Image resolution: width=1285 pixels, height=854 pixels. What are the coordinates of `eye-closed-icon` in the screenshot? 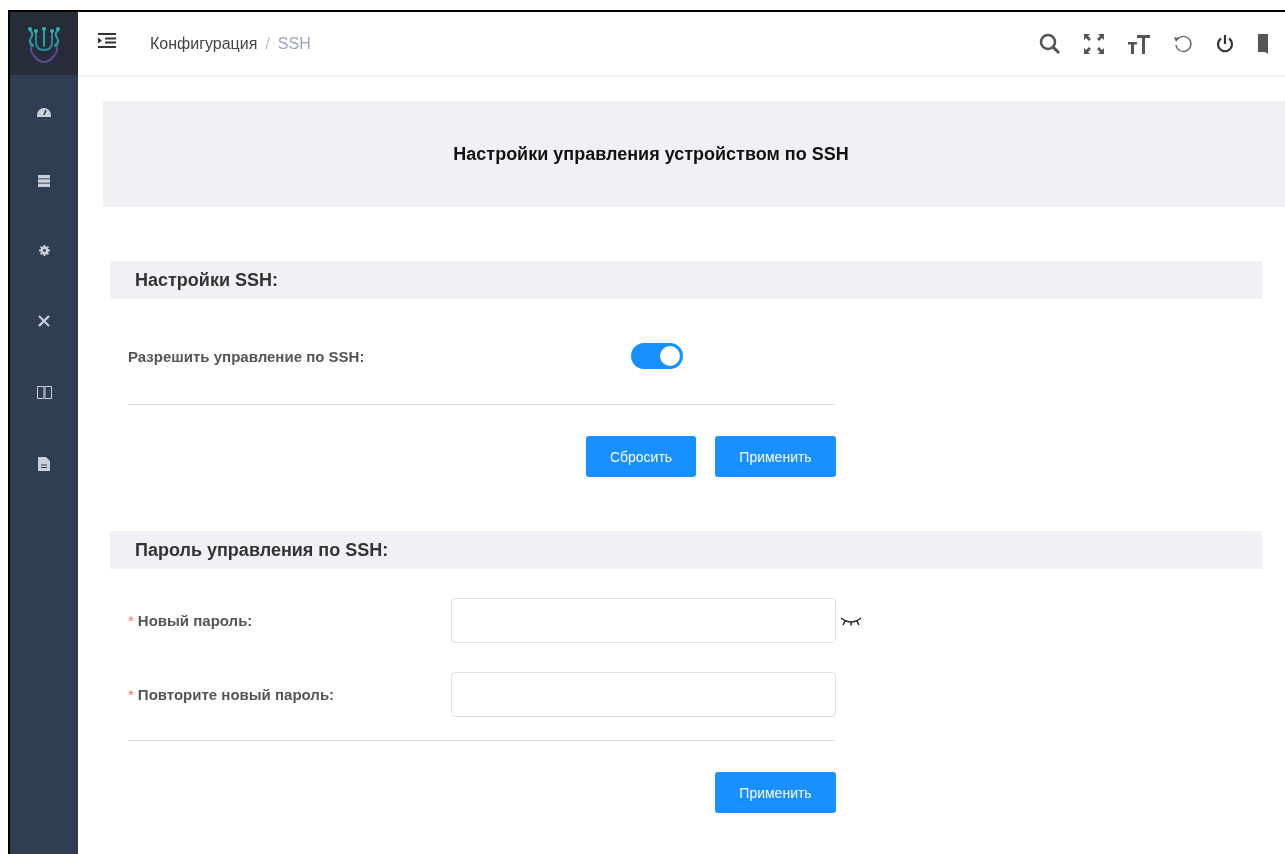 It's located at (851, 620).